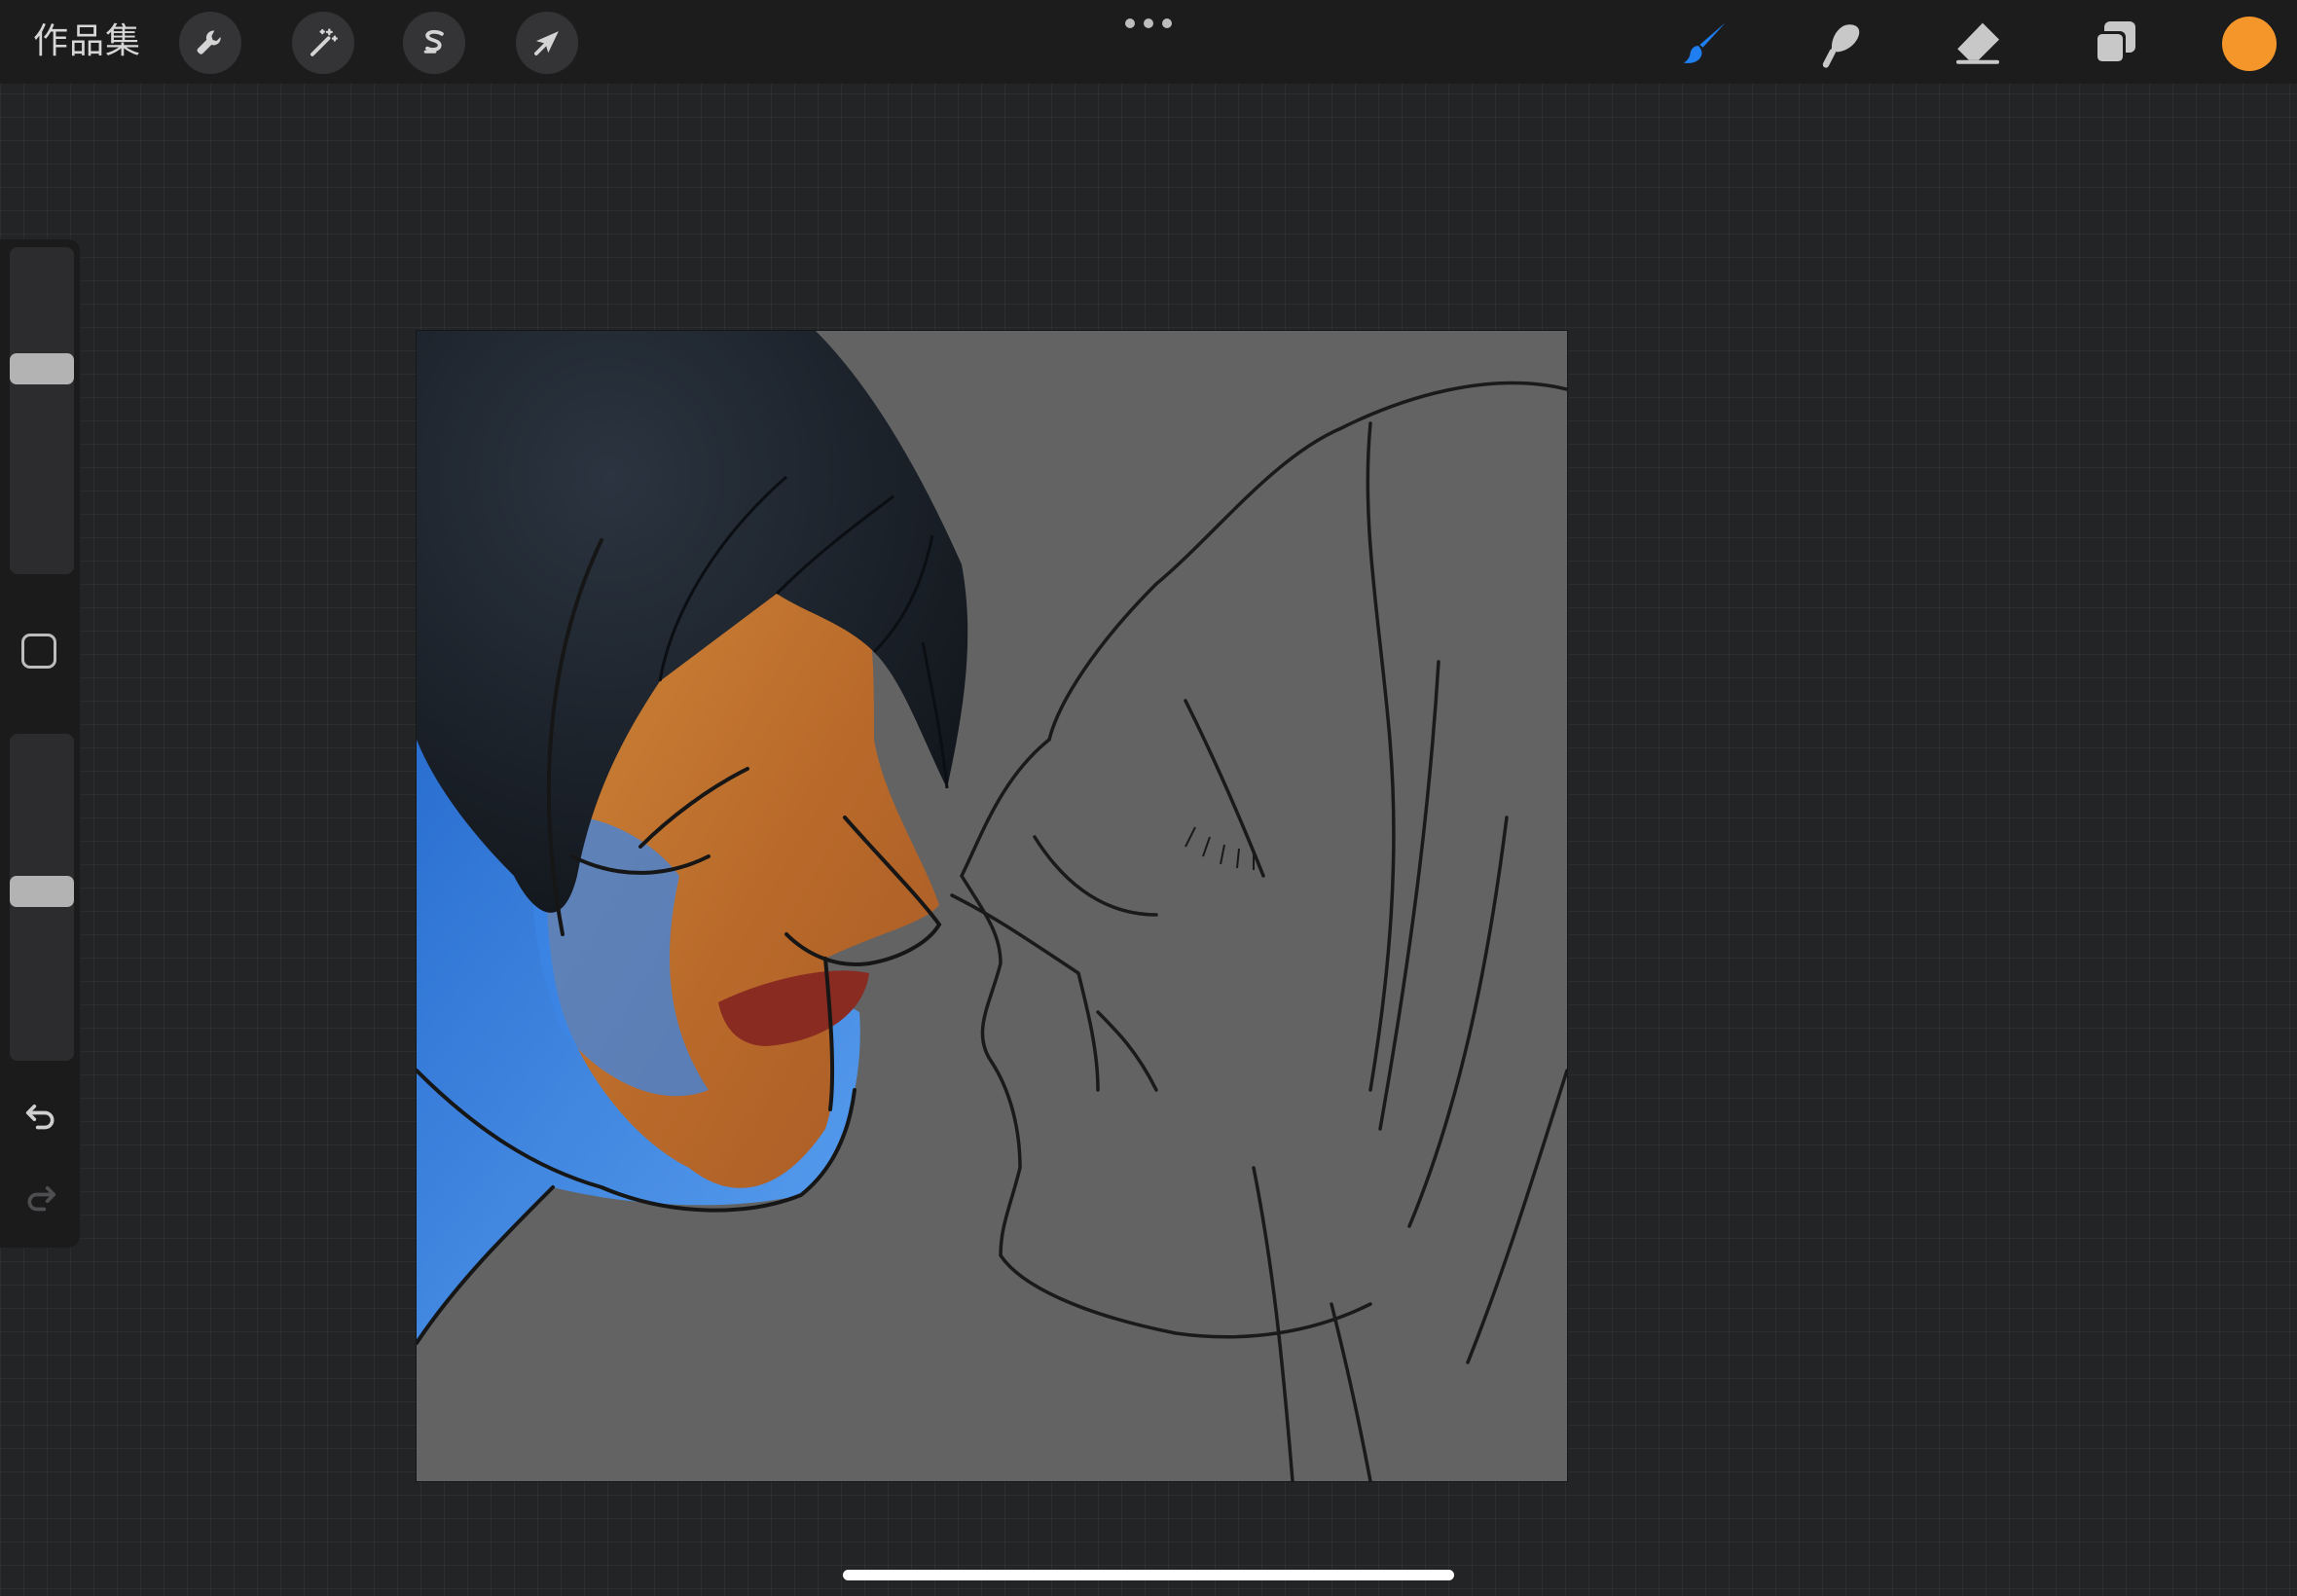 The image size is (2297, 1596). I want to click on brush-tool-button, so click(1705, 43).